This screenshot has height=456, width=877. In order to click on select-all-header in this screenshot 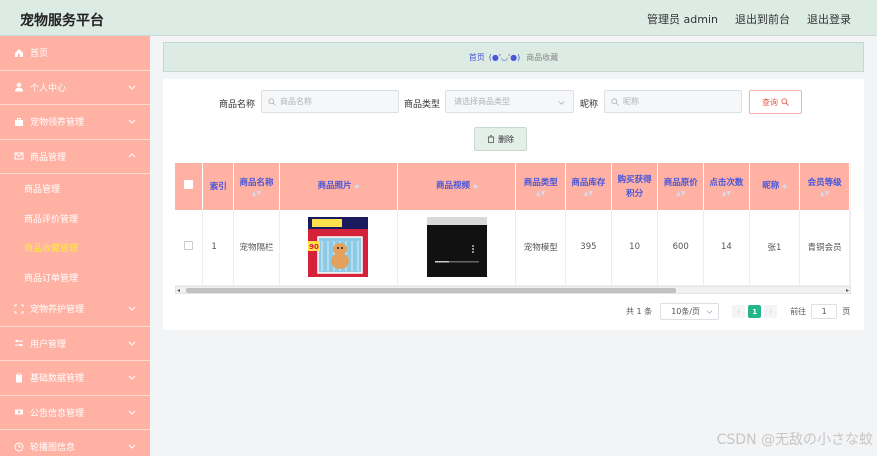, I will do `click(189, 186)`.